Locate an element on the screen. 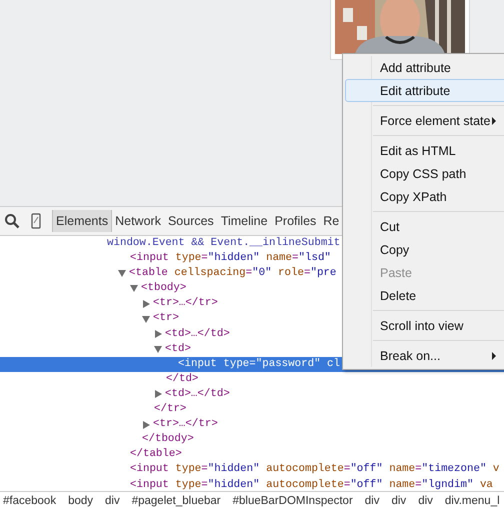 The width and height of the screenshot is (504, 511). code-line: <tr> is located at coordinates (166, 319).